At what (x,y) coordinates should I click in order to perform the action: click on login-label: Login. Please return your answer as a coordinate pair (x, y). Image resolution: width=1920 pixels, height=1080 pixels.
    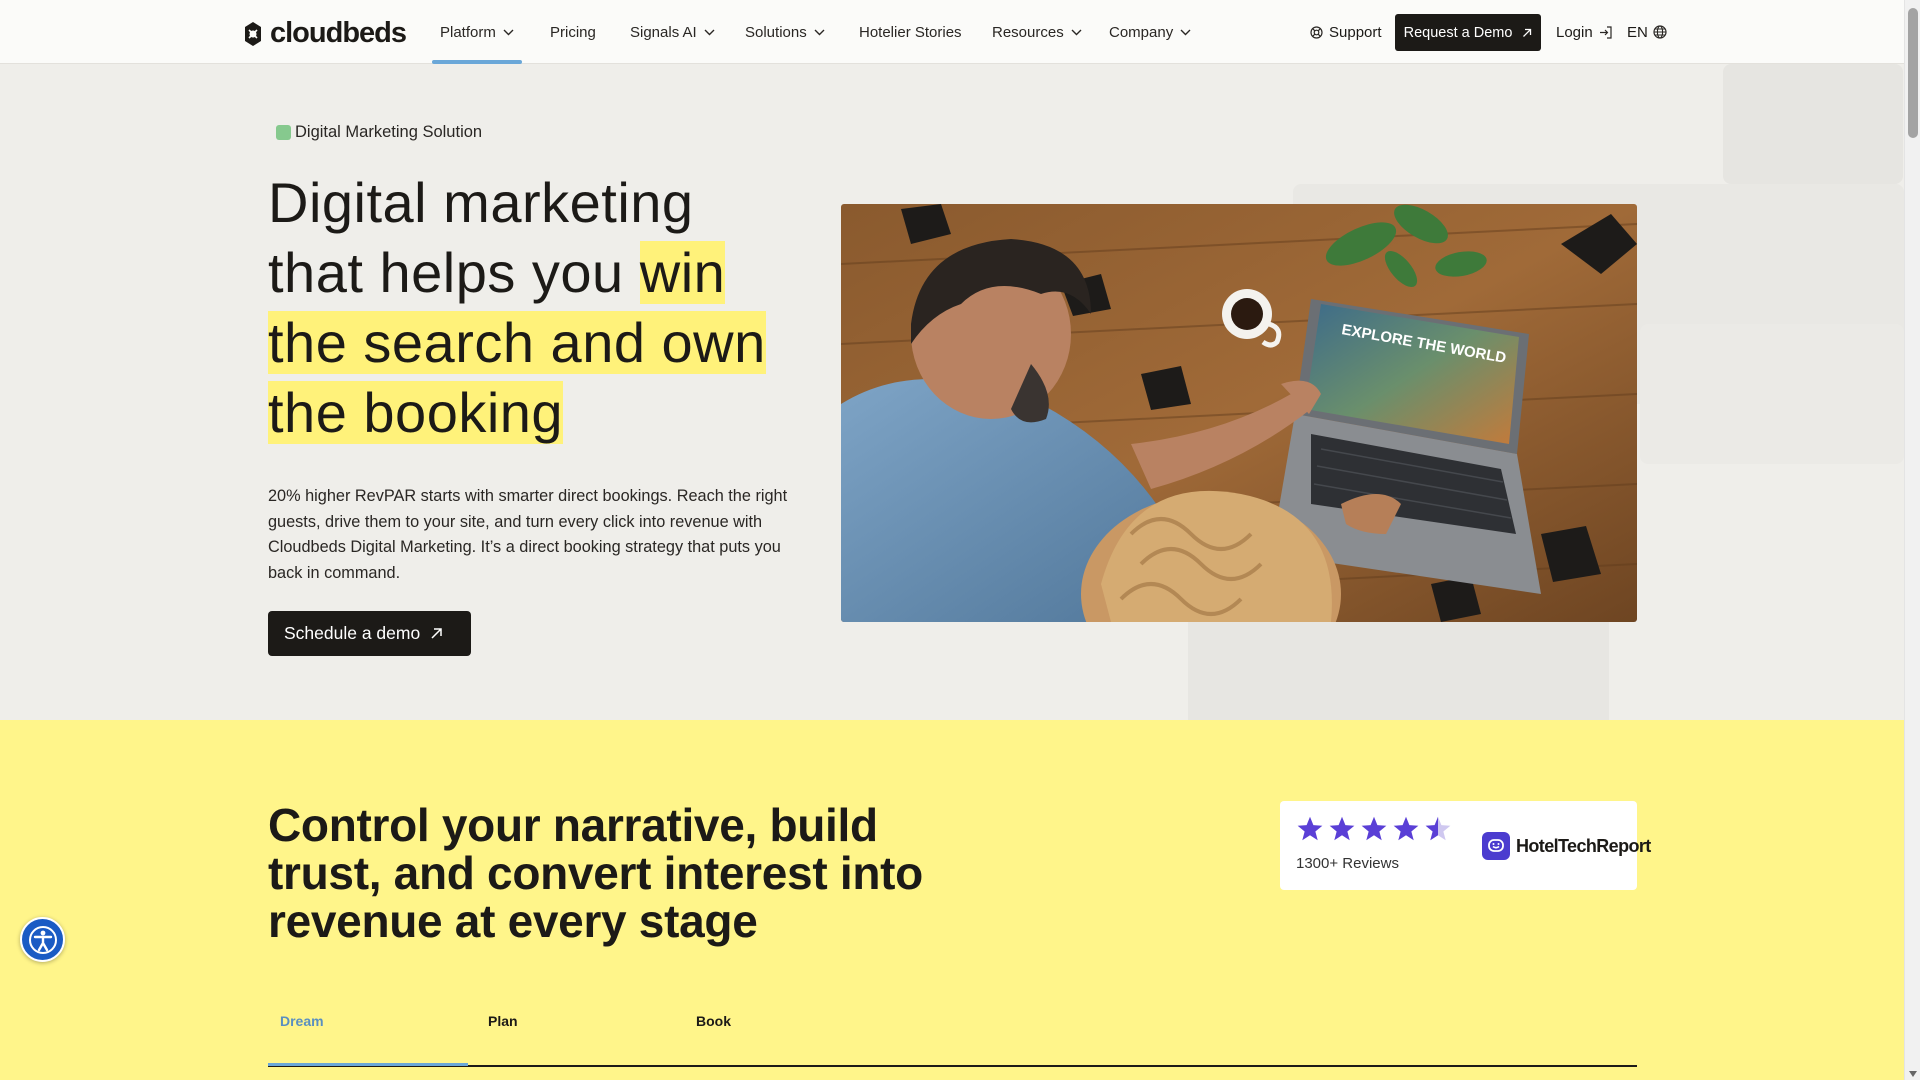
    Looking at the image, I should click on (1574, 32).